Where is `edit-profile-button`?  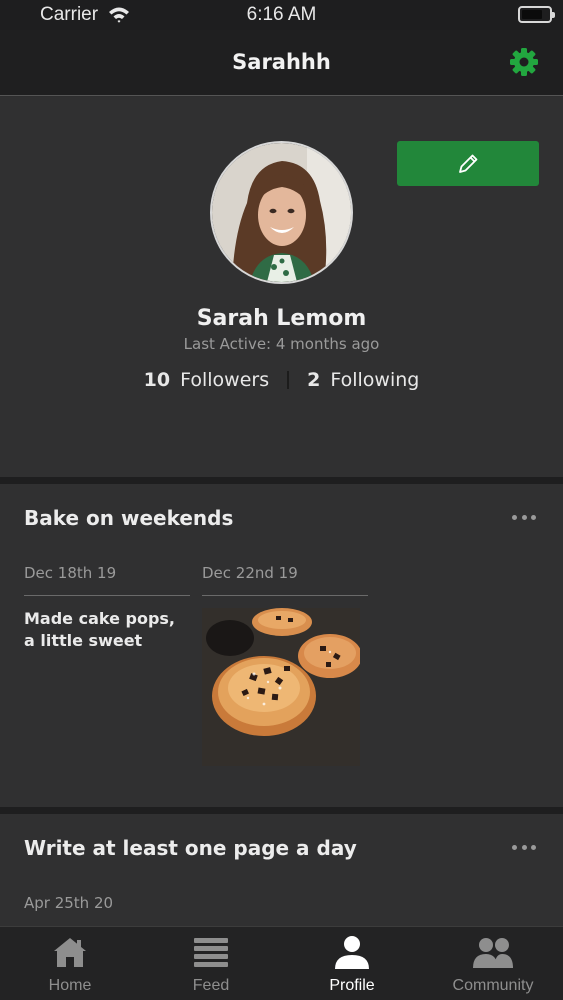 edit-profile-button is located at coordinates (468, 163).